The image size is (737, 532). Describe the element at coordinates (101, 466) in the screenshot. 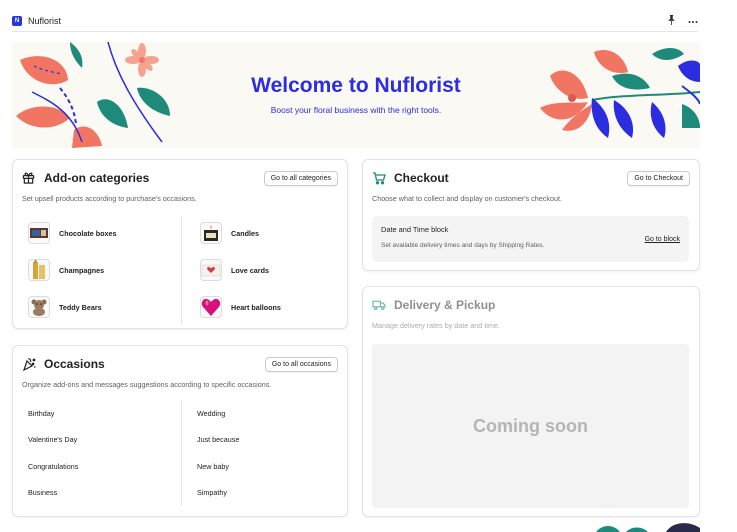

I see `occasion-item: Congratulations` at that location.